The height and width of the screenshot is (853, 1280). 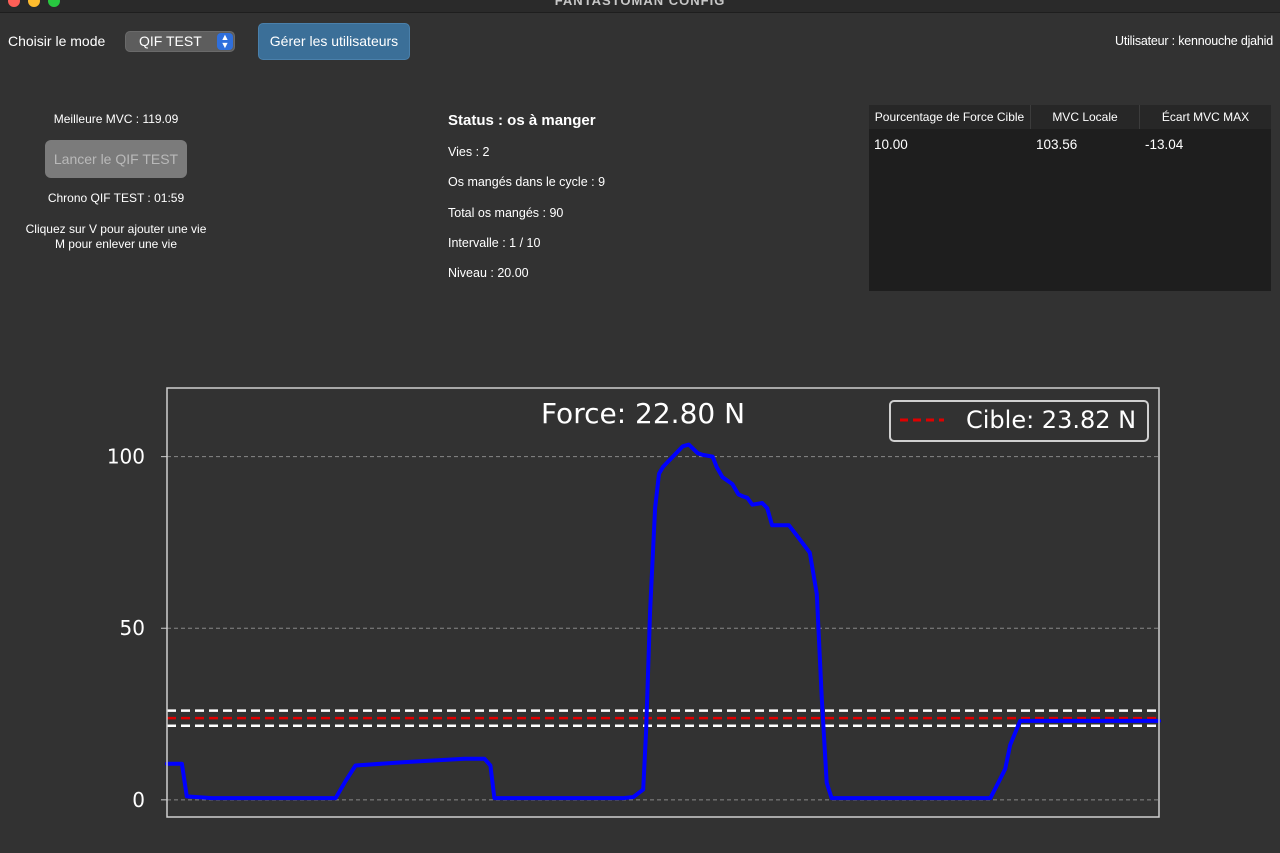 What do you see at coordinates (138, 800) in the screenshot?
I see `y-tick-label: 0` at bounding box center [138, 800].